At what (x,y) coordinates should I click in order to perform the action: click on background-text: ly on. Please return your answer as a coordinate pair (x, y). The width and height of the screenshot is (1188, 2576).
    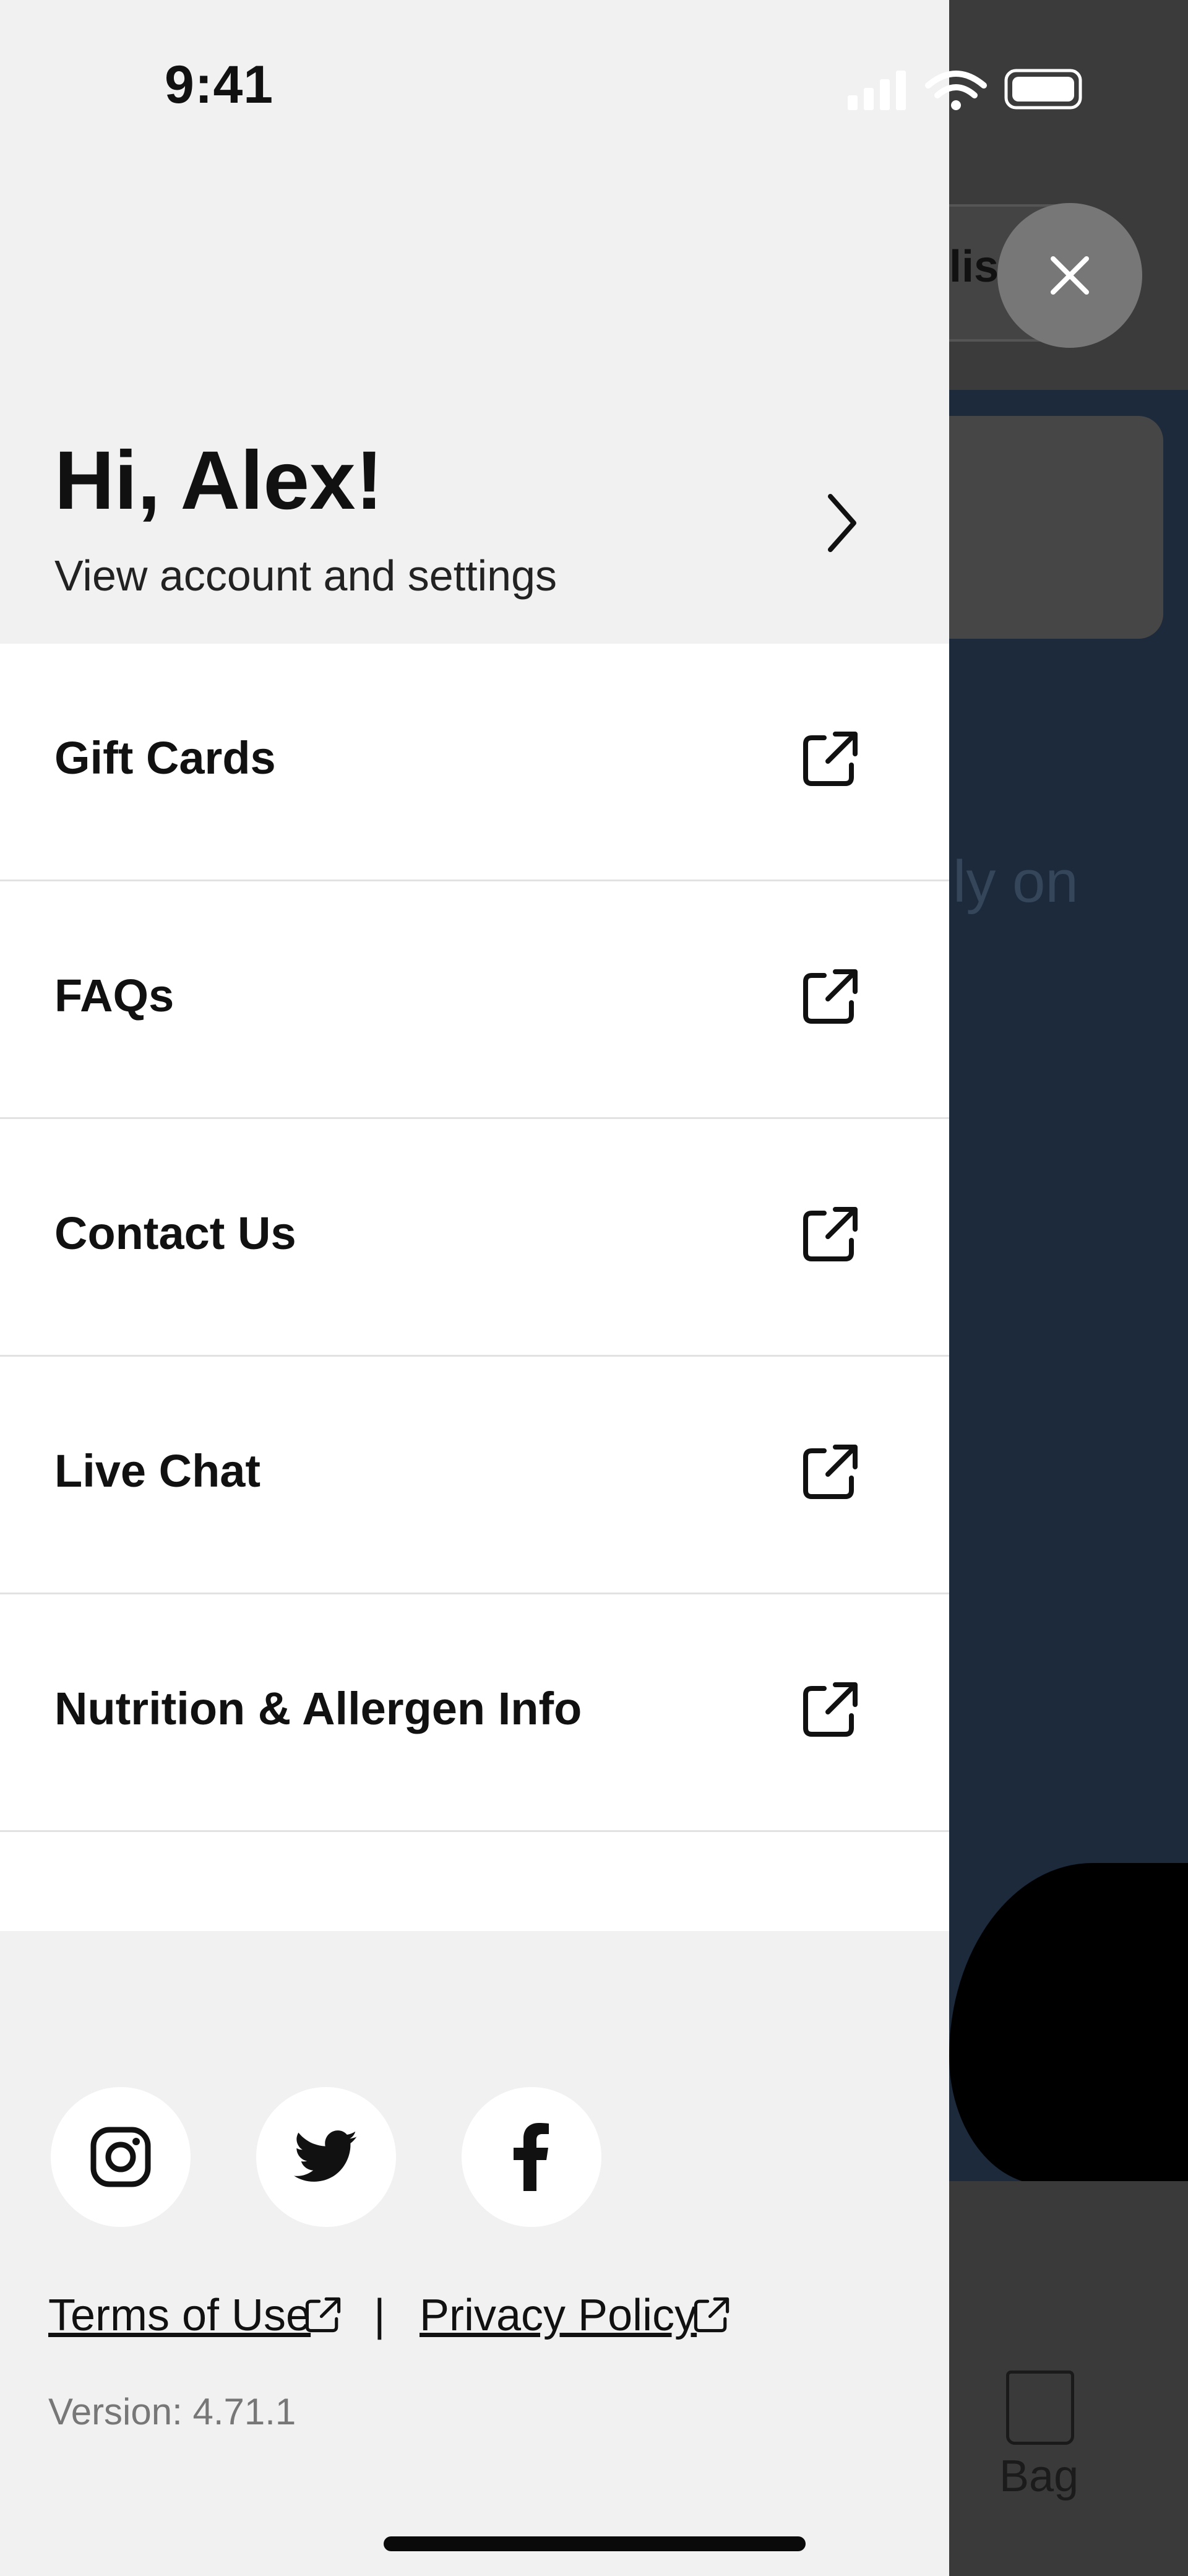
    Looking at the image, I should click on (1016, 882).